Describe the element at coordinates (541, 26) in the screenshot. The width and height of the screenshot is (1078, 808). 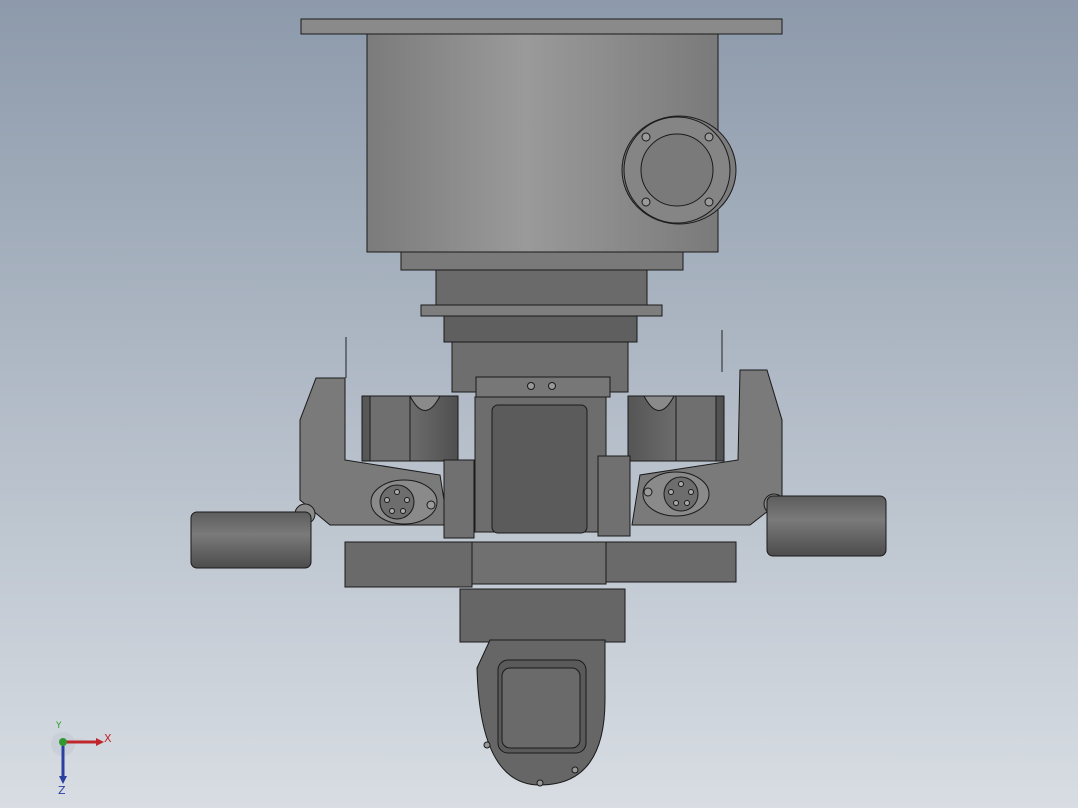
I see `top-flange-plate` at that location.